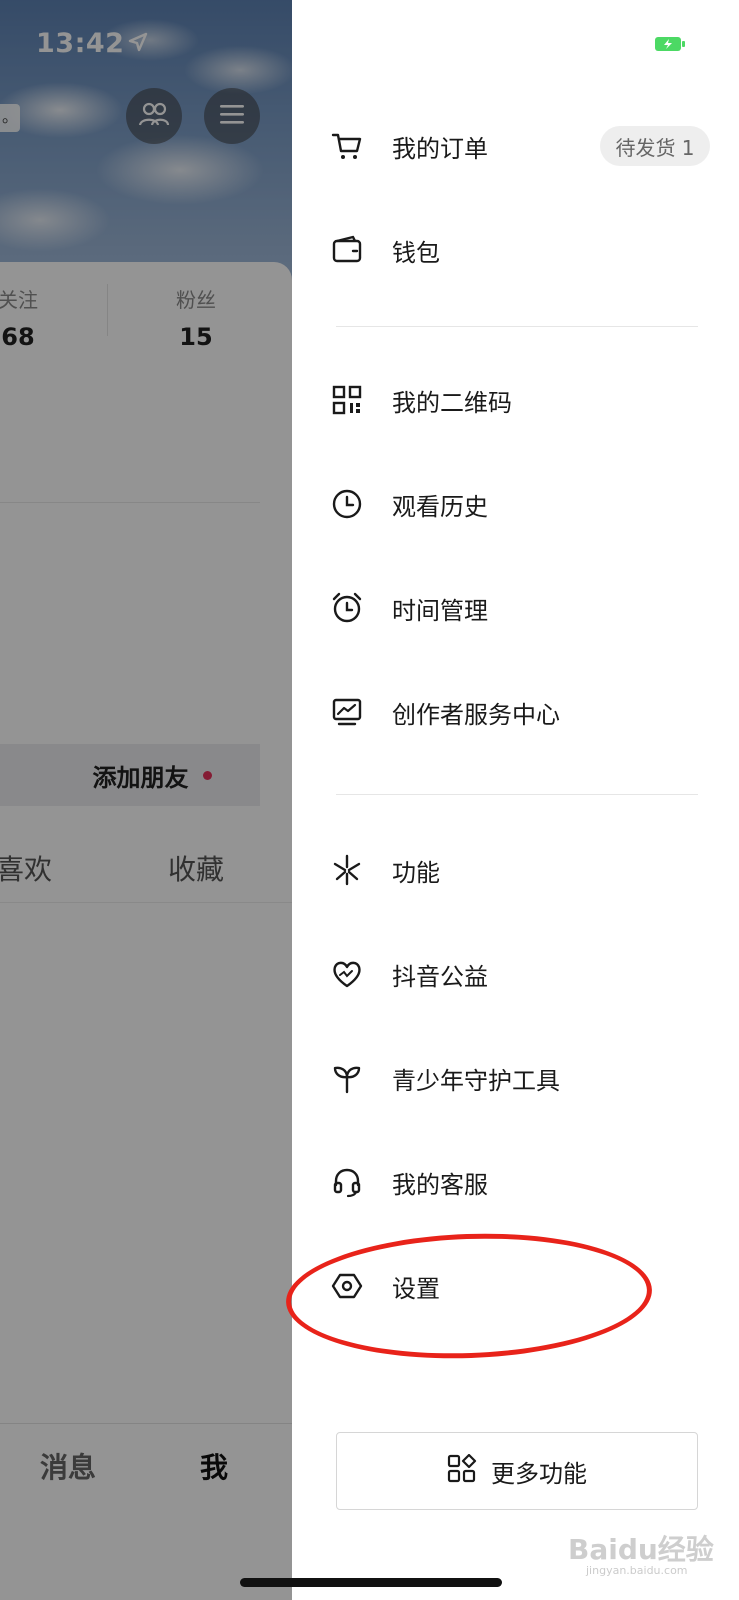 This screenshot has width=739, height=1600. I want to click on headset-icon, so click(347, 1182).